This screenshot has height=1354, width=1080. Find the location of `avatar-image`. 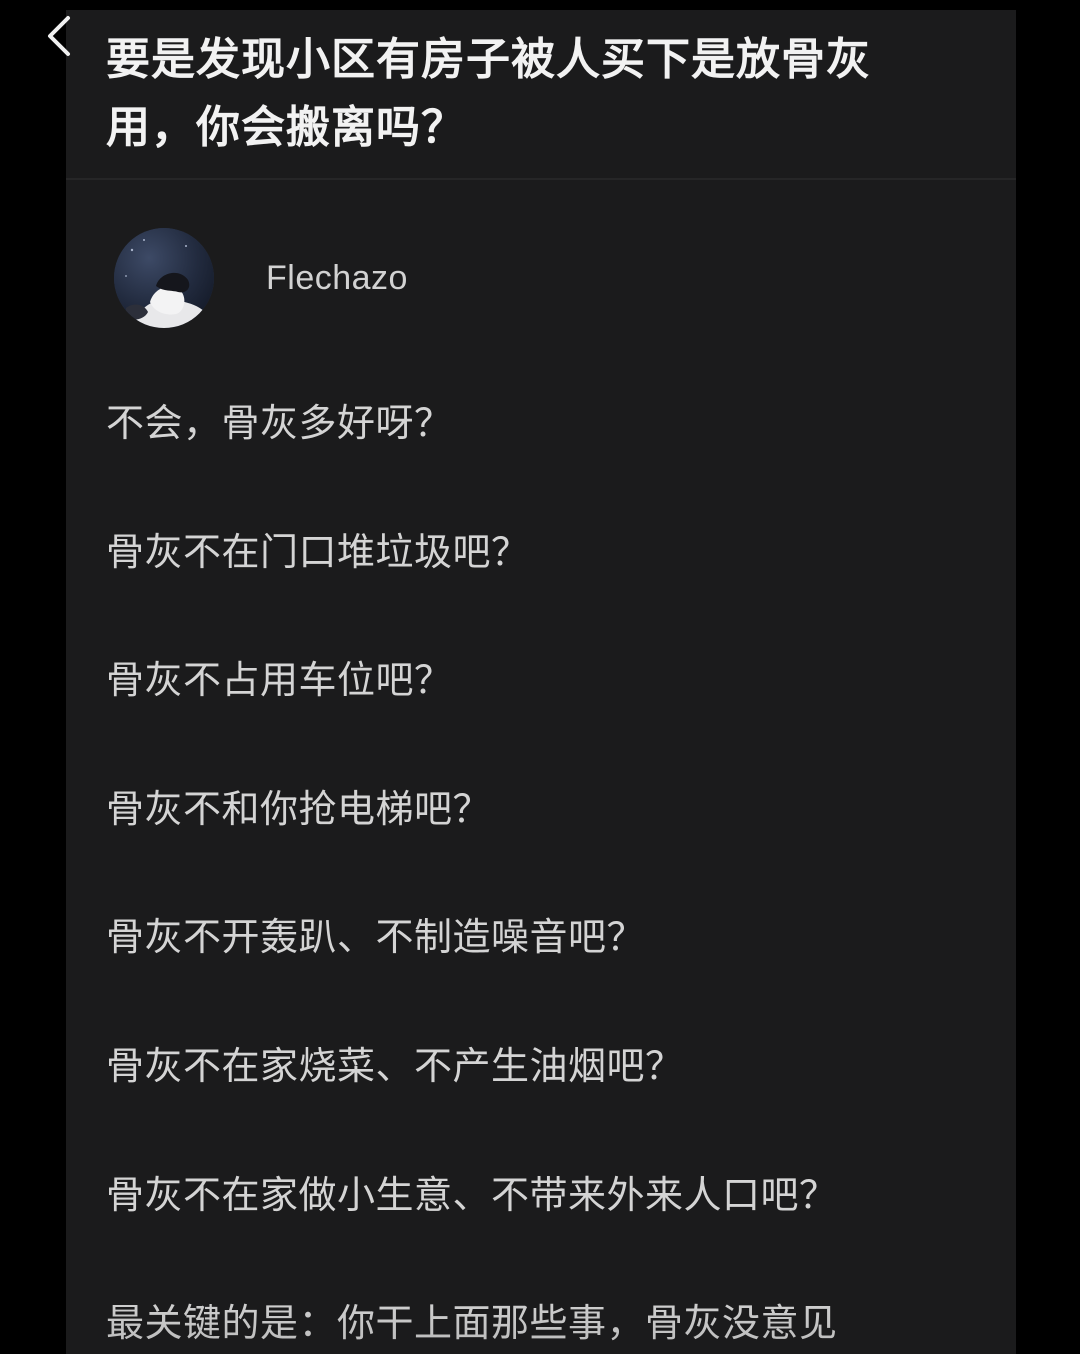

avatar-image is located at coordinates (164, 278).